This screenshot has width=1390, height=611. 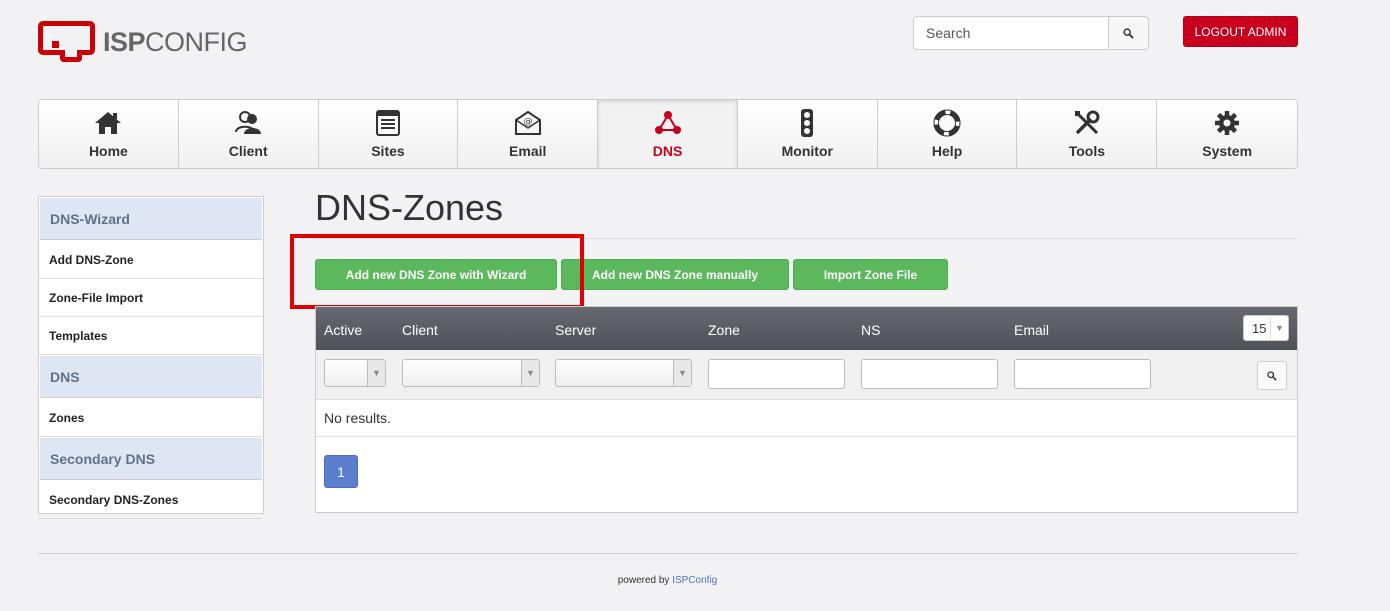 What do you see at coordinates (437, 271) in the screenshot?
I see `highlight-box` at bounding box center [437, 271].